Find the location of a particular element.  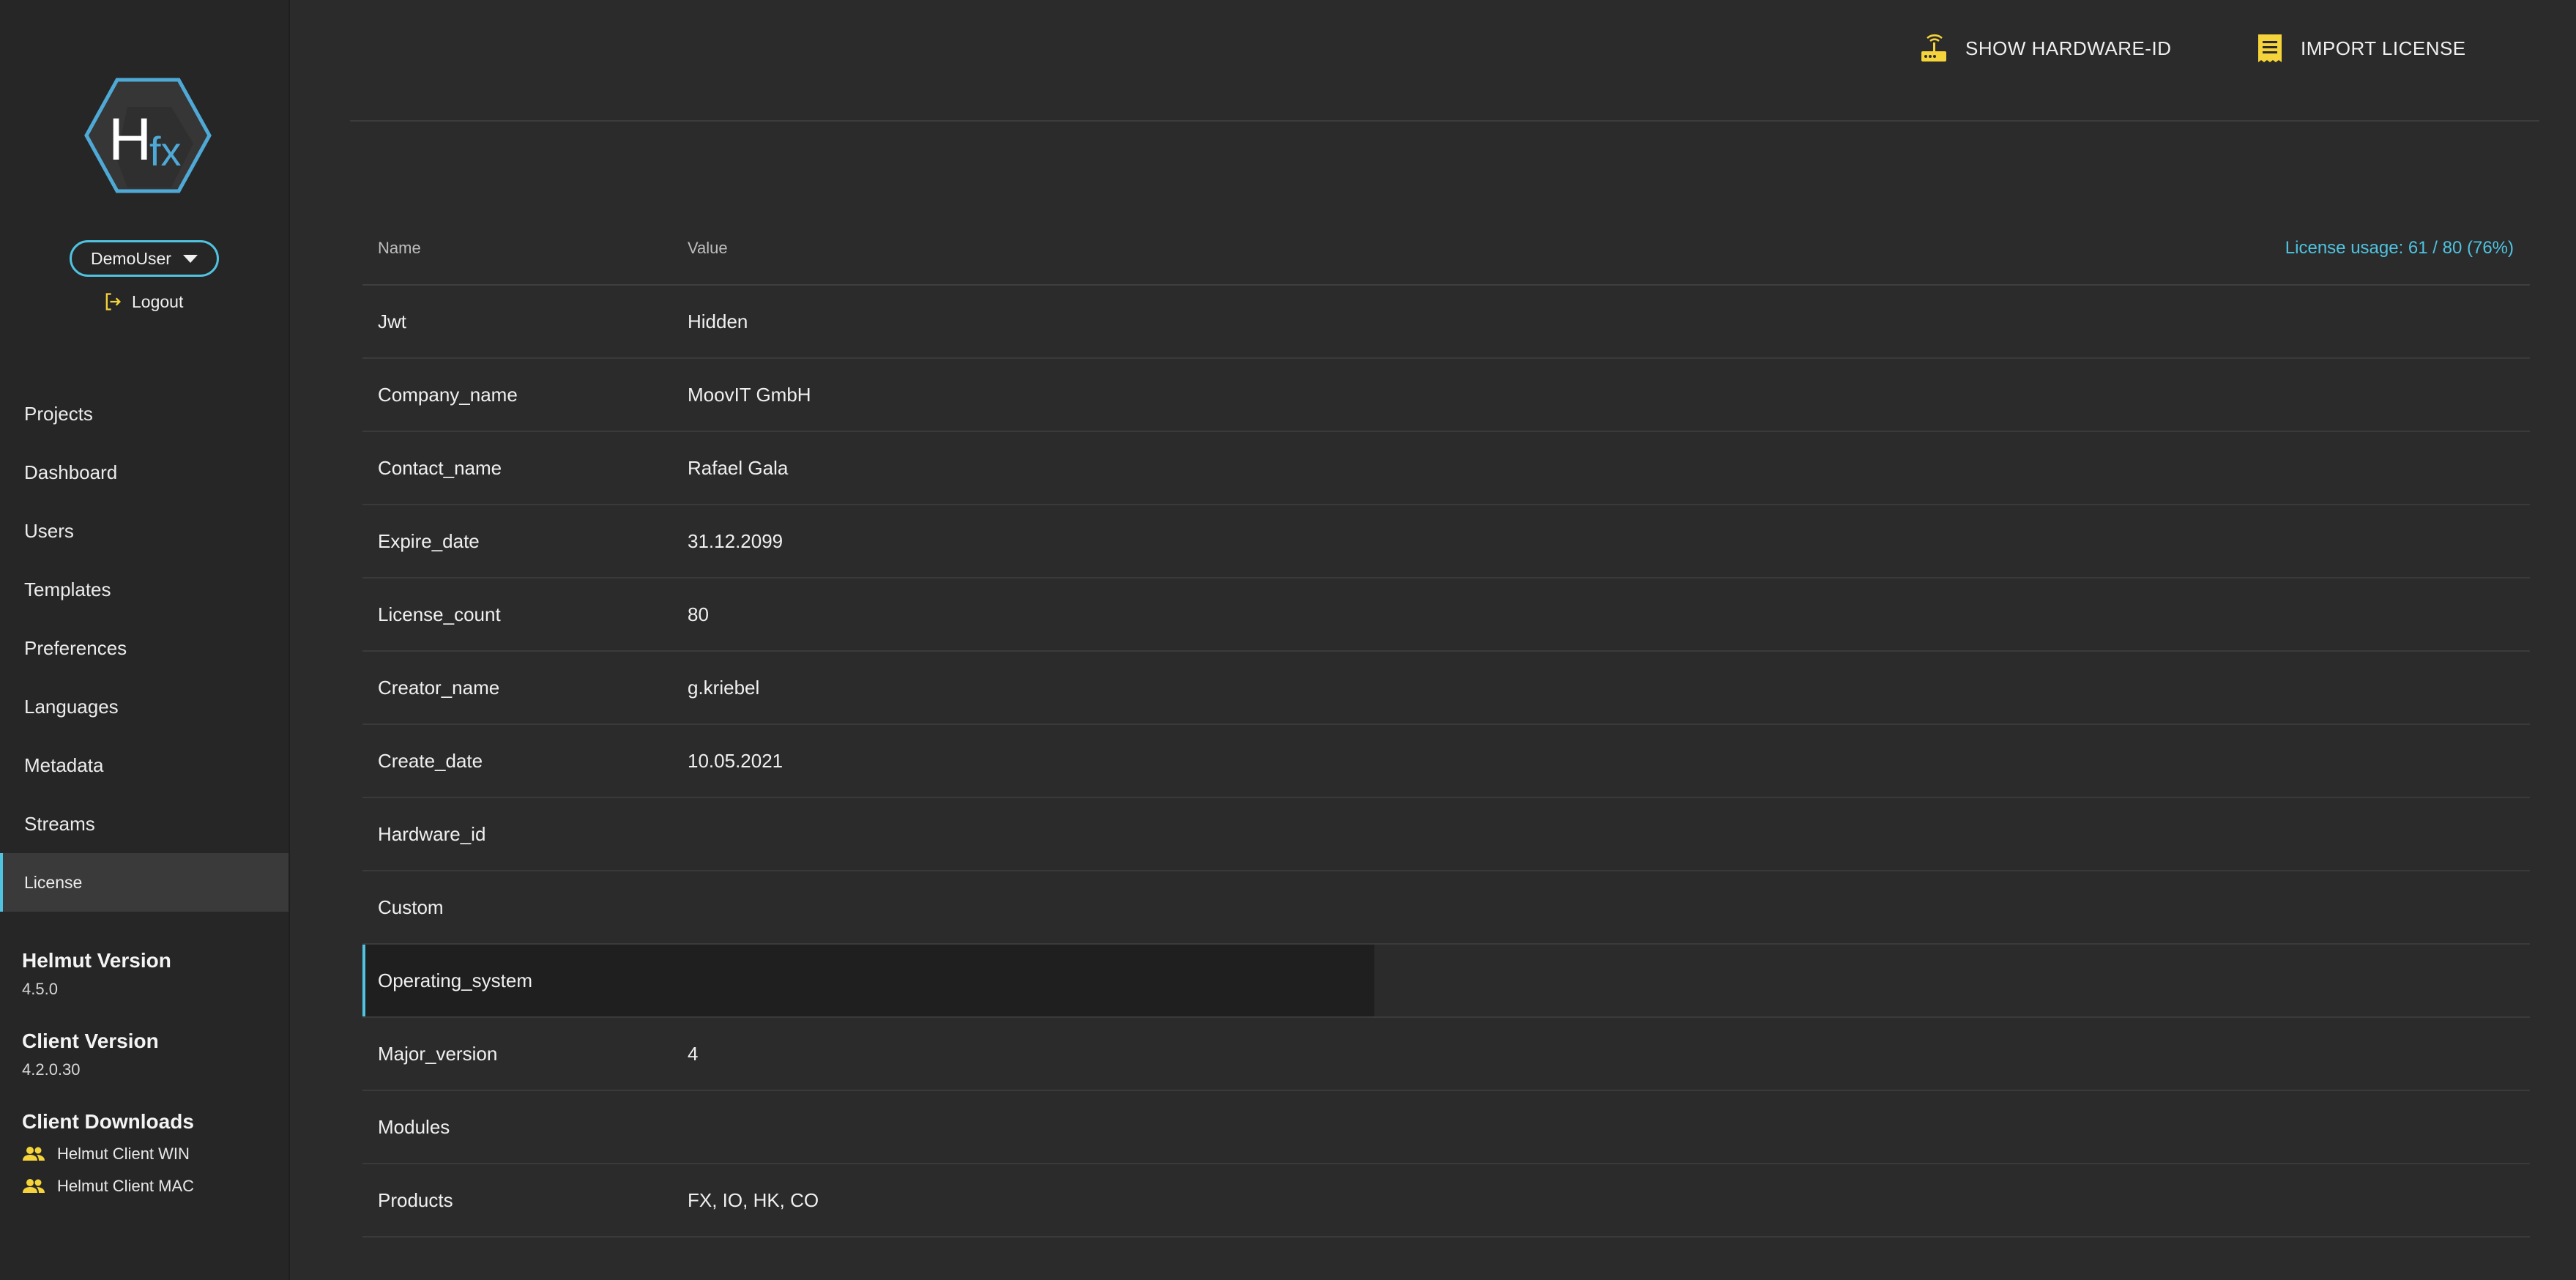

row-name: Expire_date is located at coordinates (429, 540).